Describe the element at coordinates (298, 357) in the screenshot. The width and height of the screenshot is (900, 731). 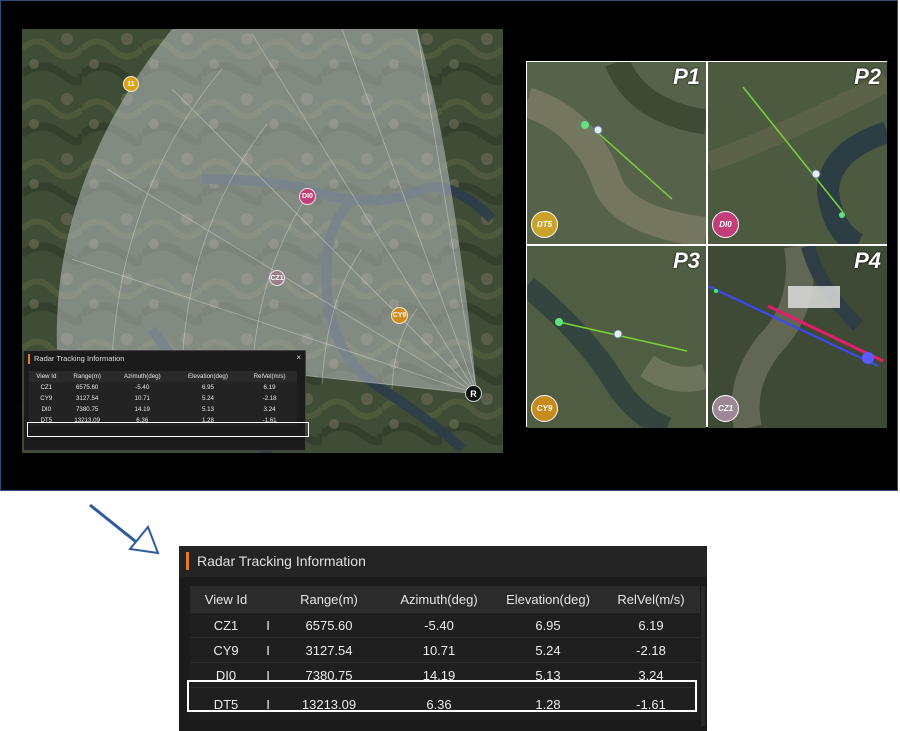
I see `close-icon: ×` at that location.